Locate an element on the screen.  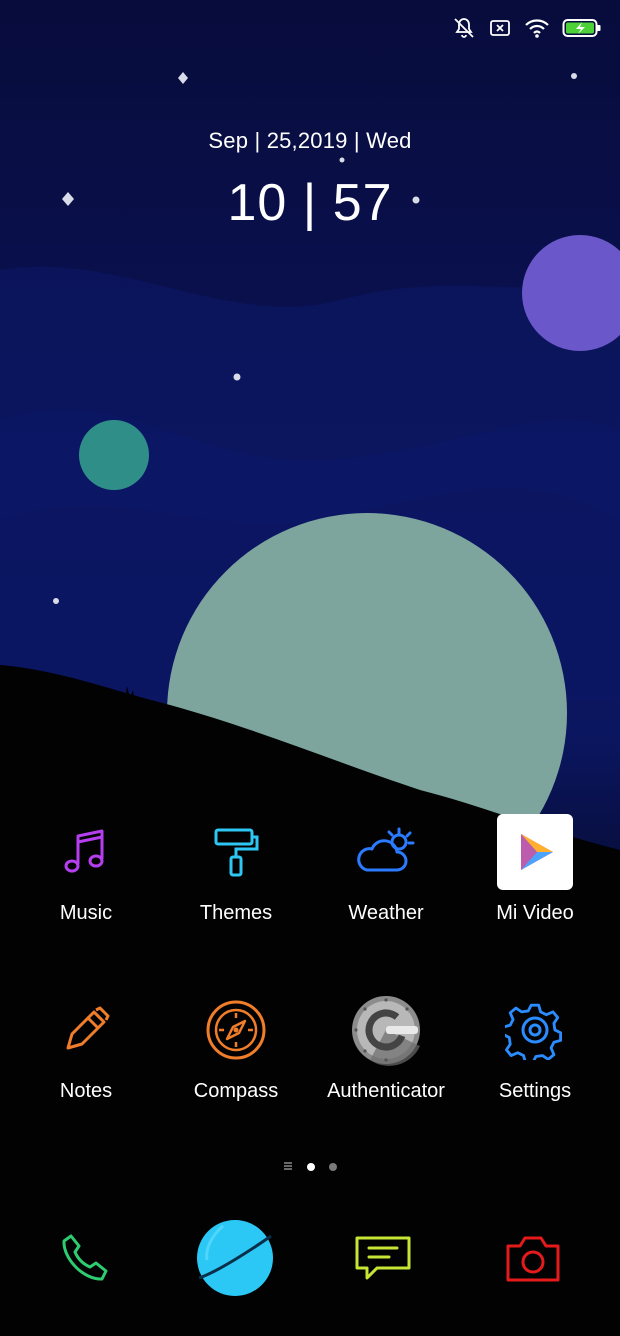
dock-phone is located at coordinates (85, 1260).